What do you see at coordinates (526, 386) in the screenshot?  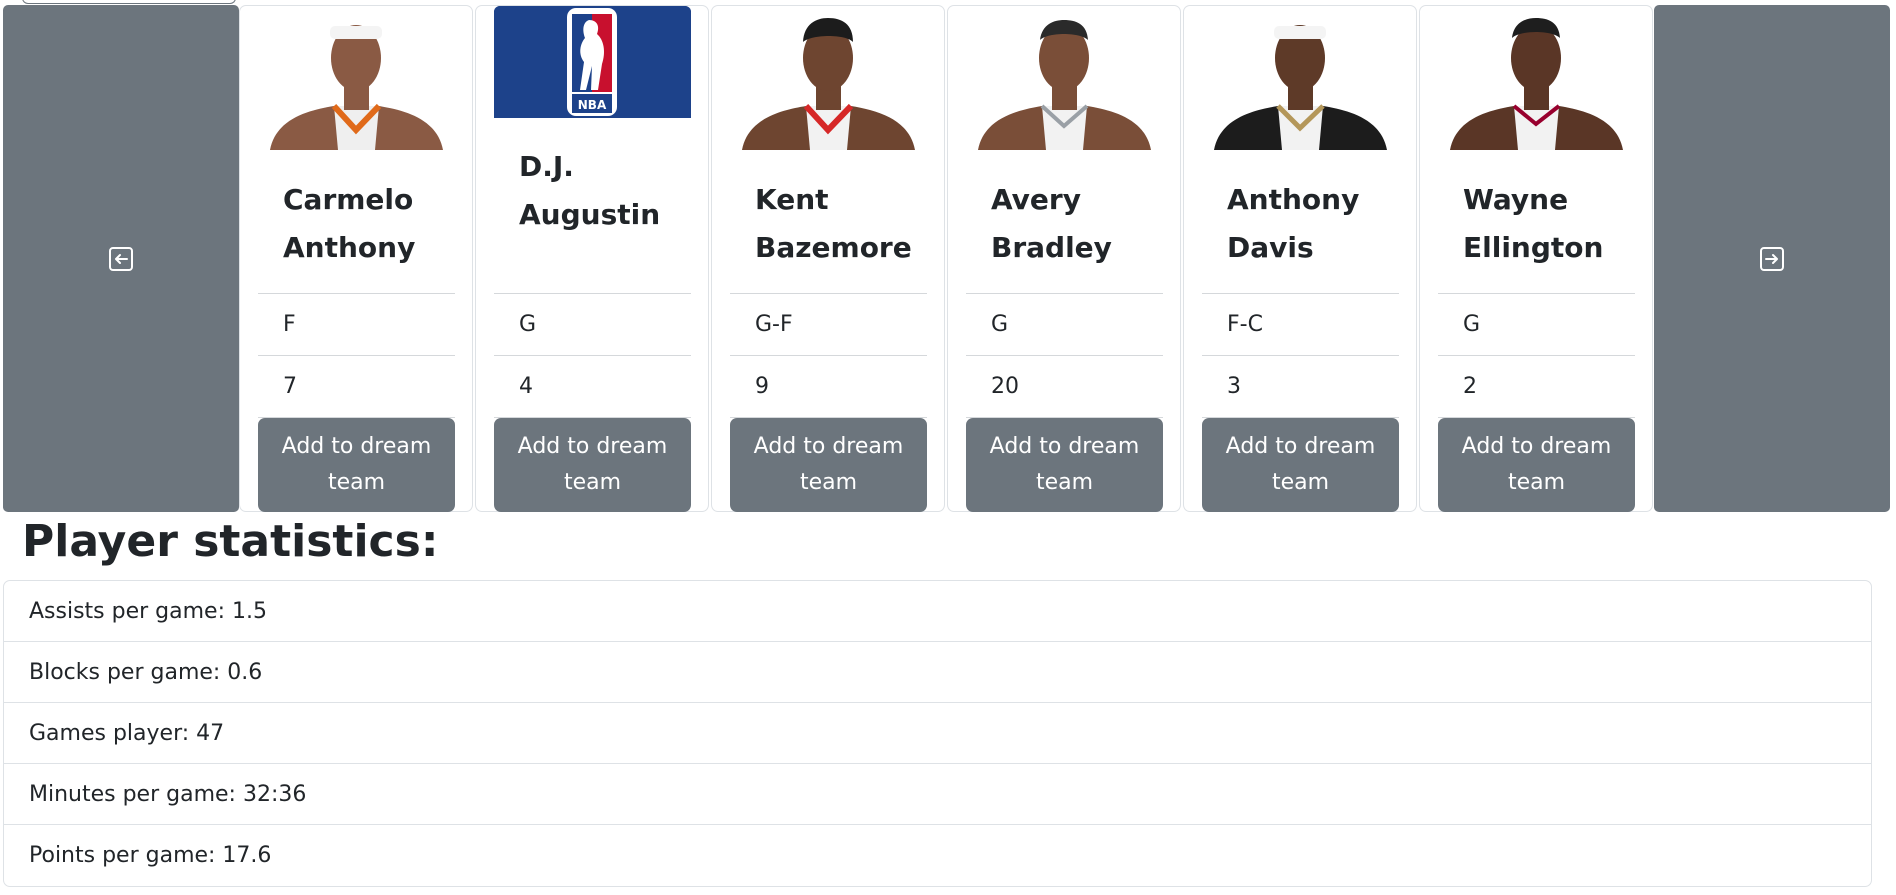 I see `player-jersey-number: 4` at bounding box center [526, 386].